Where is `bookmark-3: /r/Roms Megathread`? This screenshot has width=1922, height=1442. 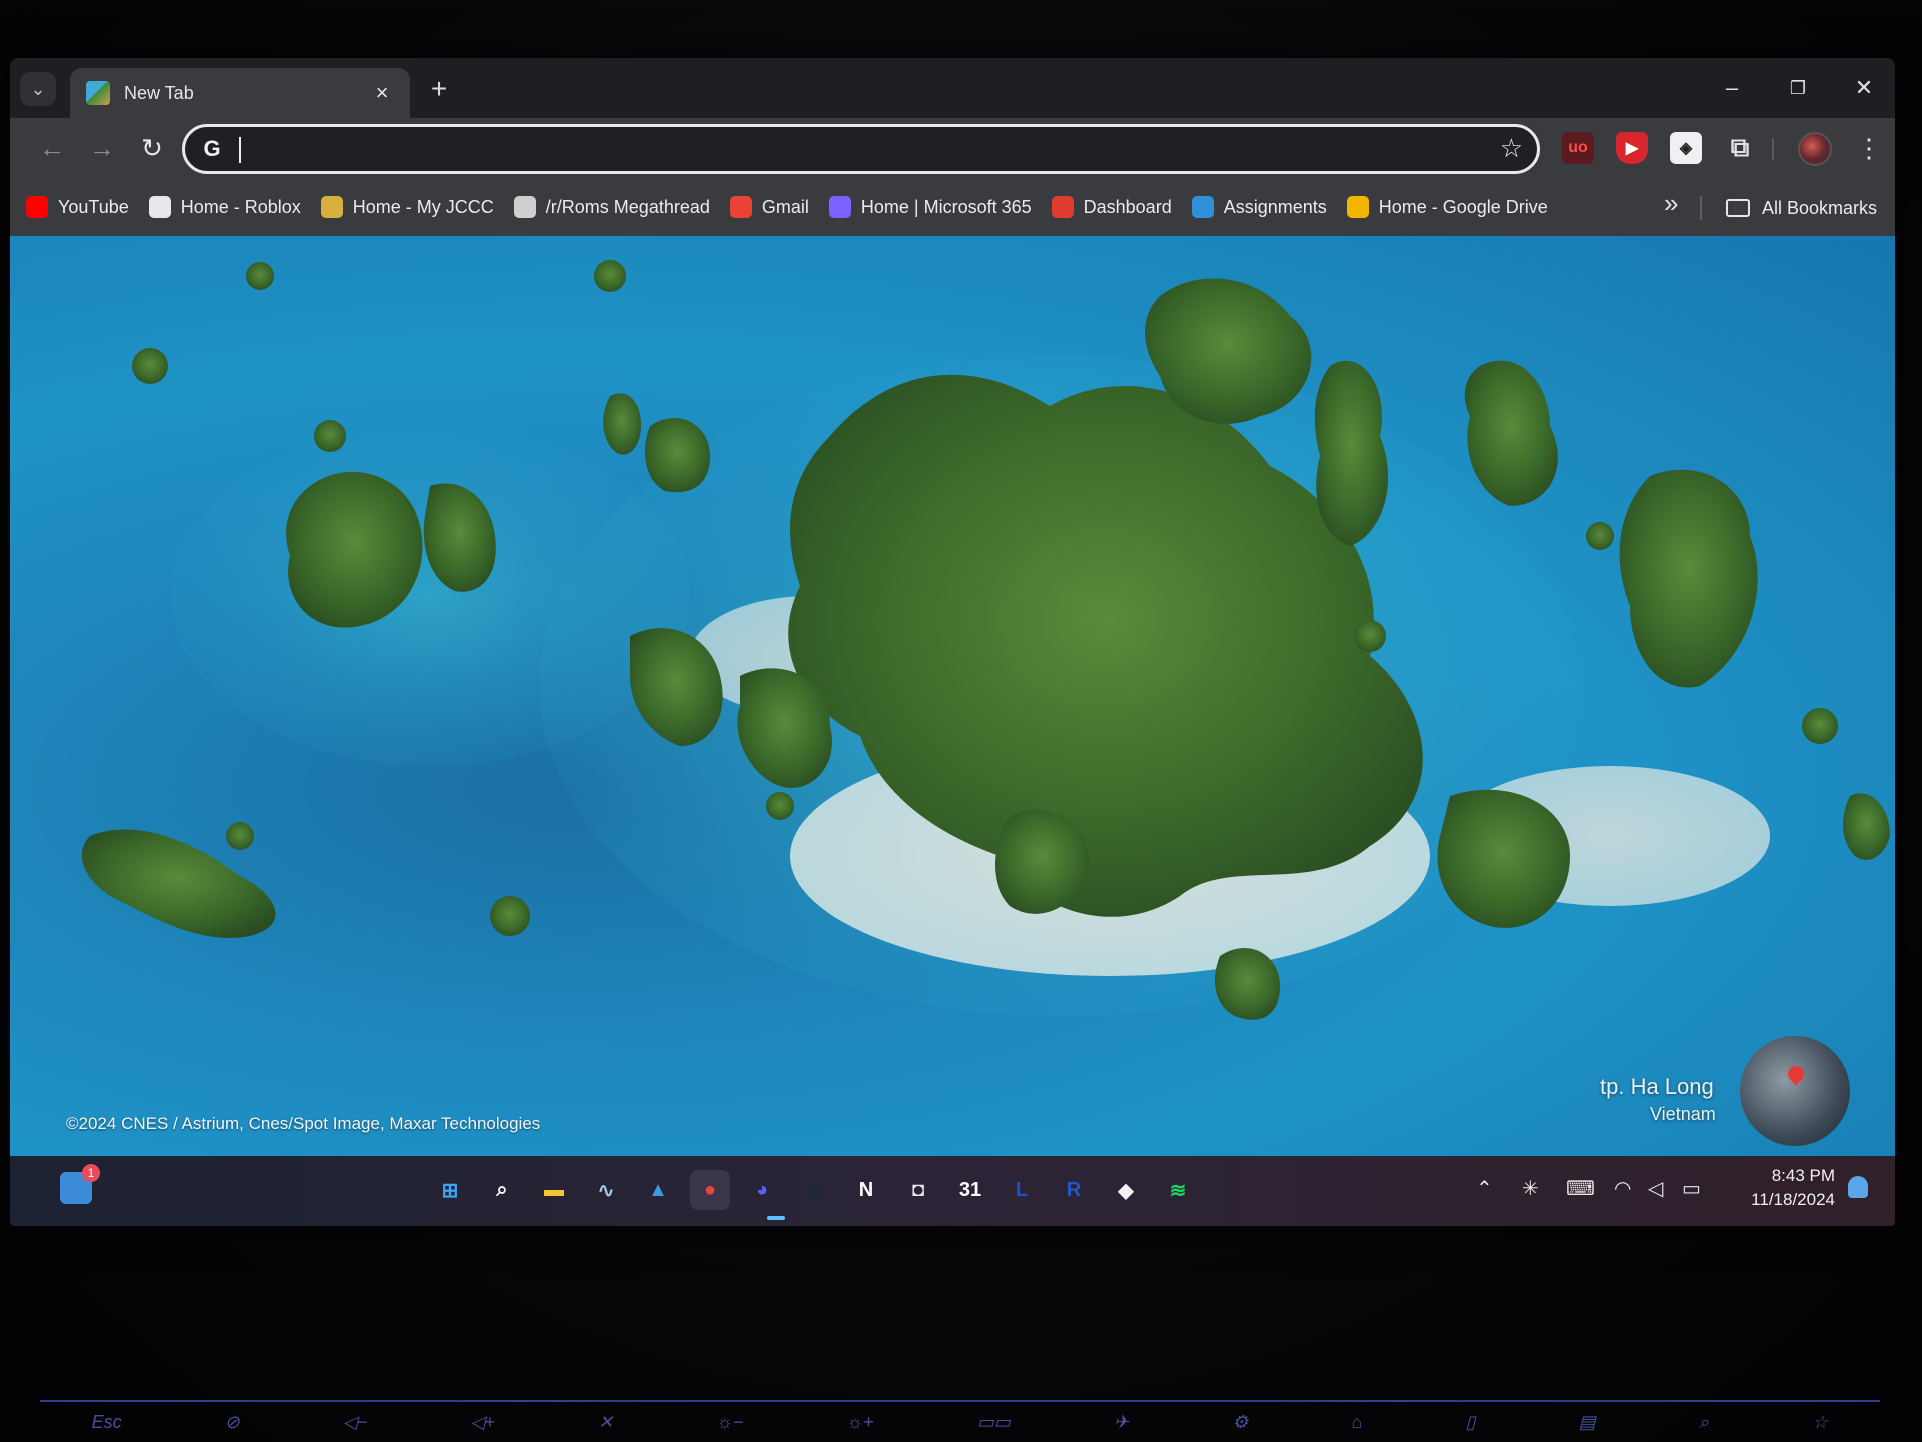
bookmark-3: /r/Roms Megathread is located at coordinates (611, 207).